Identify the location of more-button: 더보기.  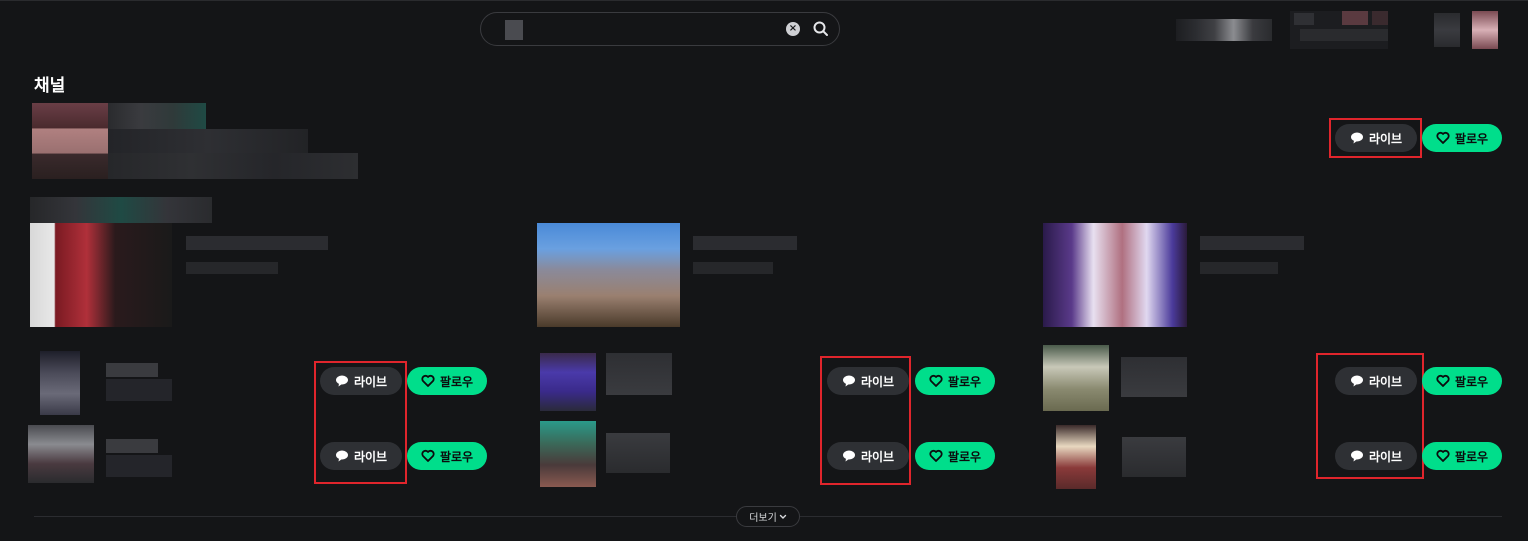
(768, 516).